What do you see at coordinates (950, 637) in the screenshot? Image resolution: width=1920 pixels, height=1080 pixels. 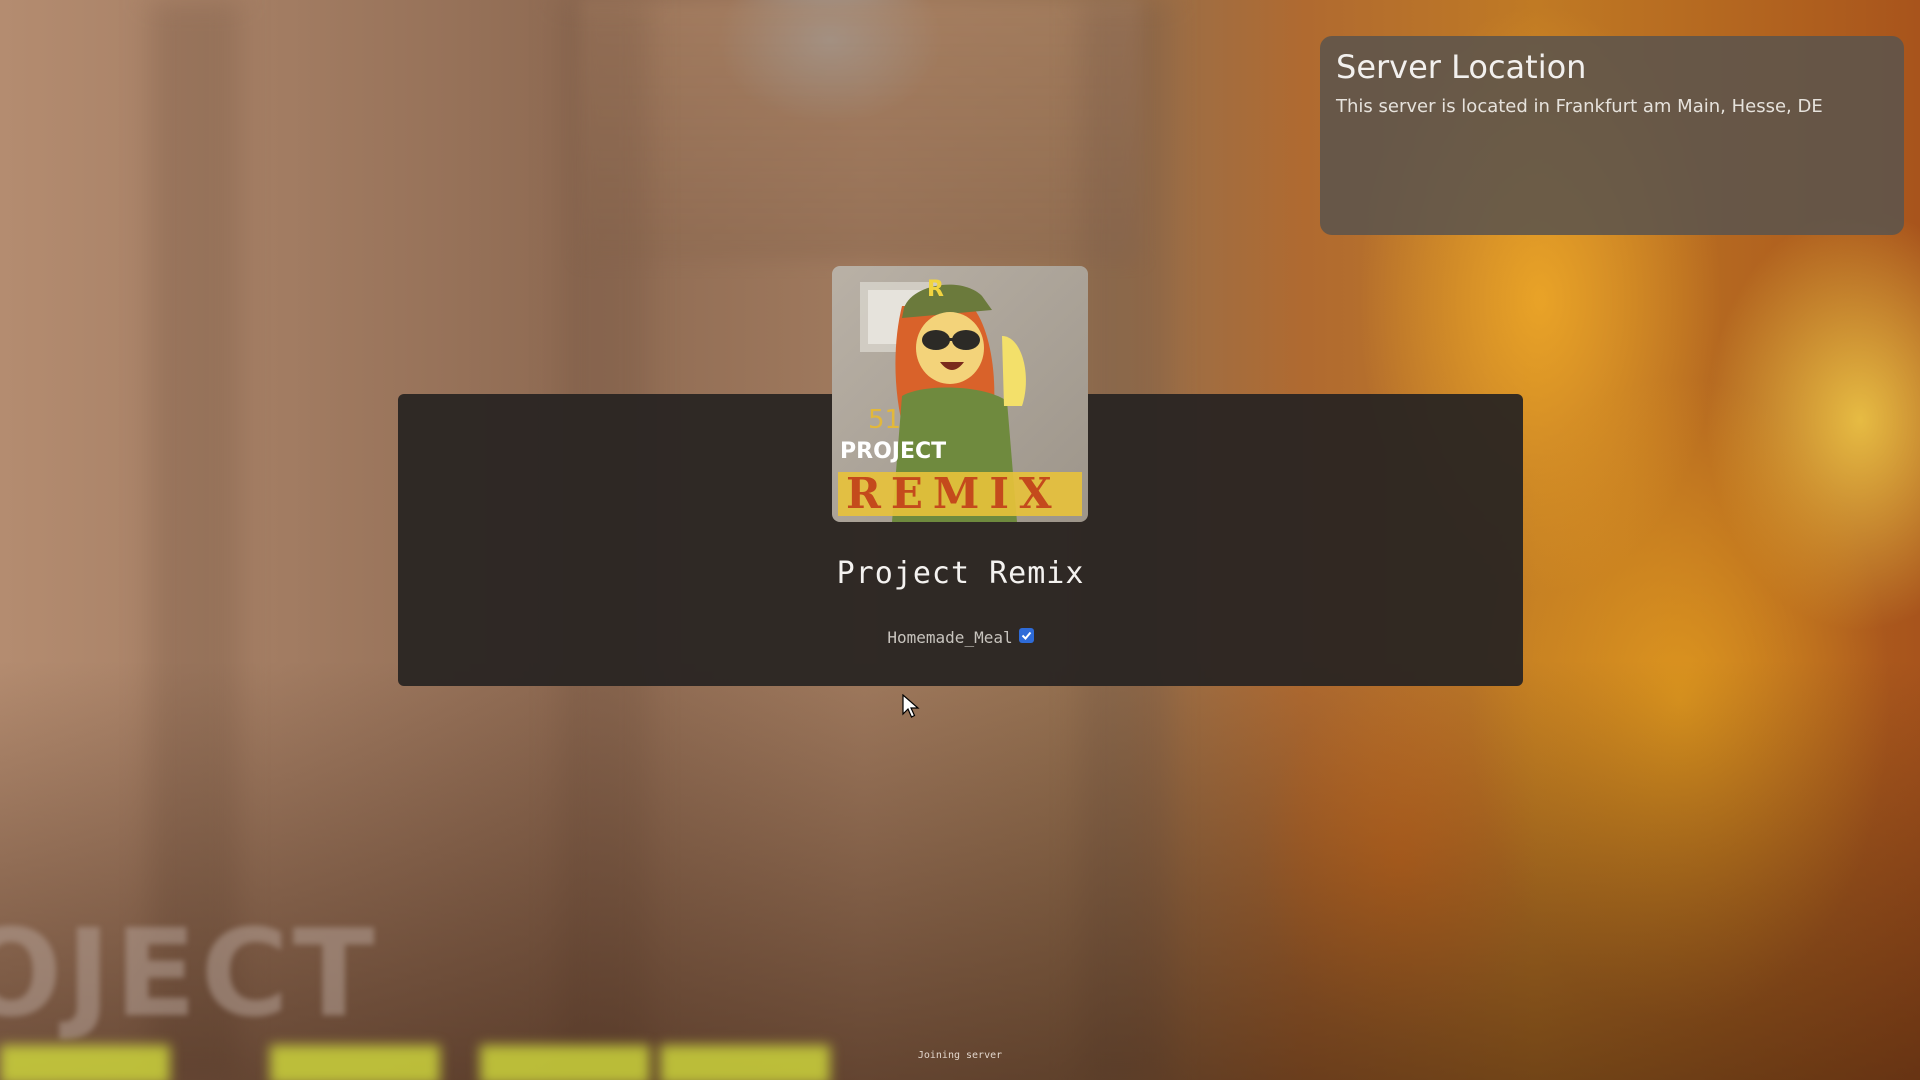 I see `owner-name: Homemade_Meal` at bounding box center [950, 637].